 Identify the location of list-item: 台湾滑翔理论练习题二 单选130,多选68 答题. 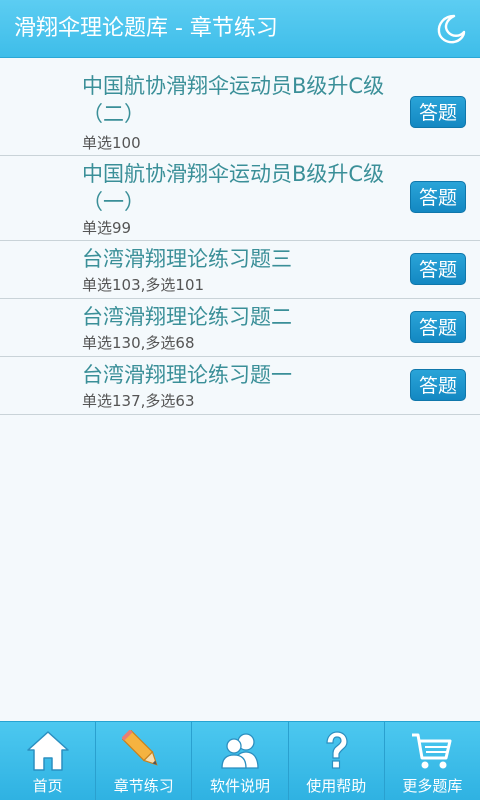
(240, 328).